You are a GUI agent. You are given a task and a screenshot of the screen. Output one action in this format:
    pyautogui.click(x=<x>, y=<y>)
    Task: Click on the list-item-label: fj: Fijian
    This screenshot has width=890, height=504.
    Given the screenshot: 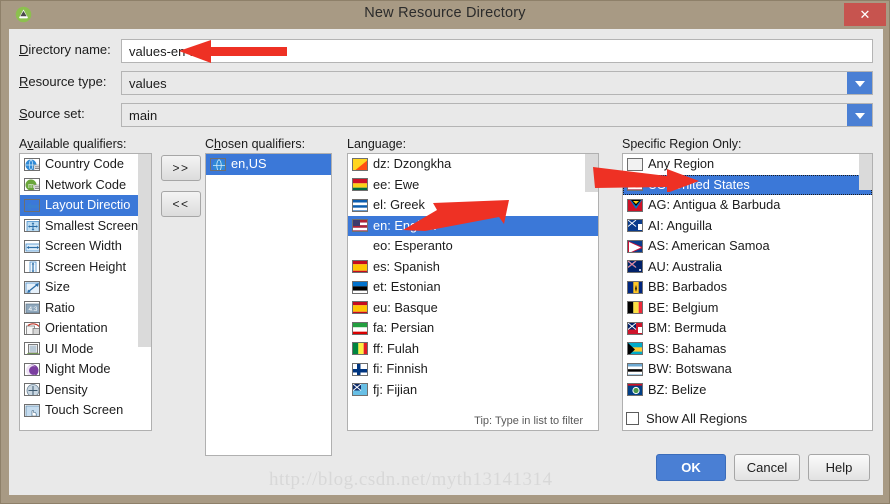 What is the action you would take?
    pyautogui.click(x=395, y=389)
    